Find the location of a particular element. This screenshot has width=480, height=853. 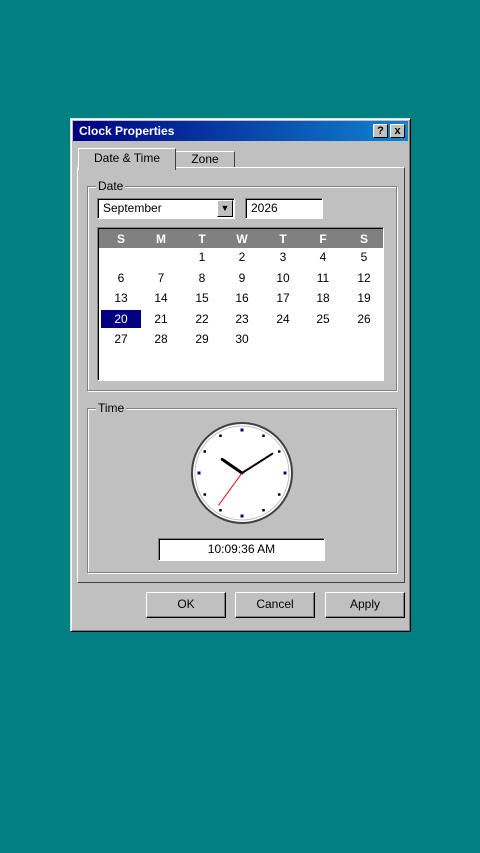

calendar-day: 12 is located at coordinates (364, 278).